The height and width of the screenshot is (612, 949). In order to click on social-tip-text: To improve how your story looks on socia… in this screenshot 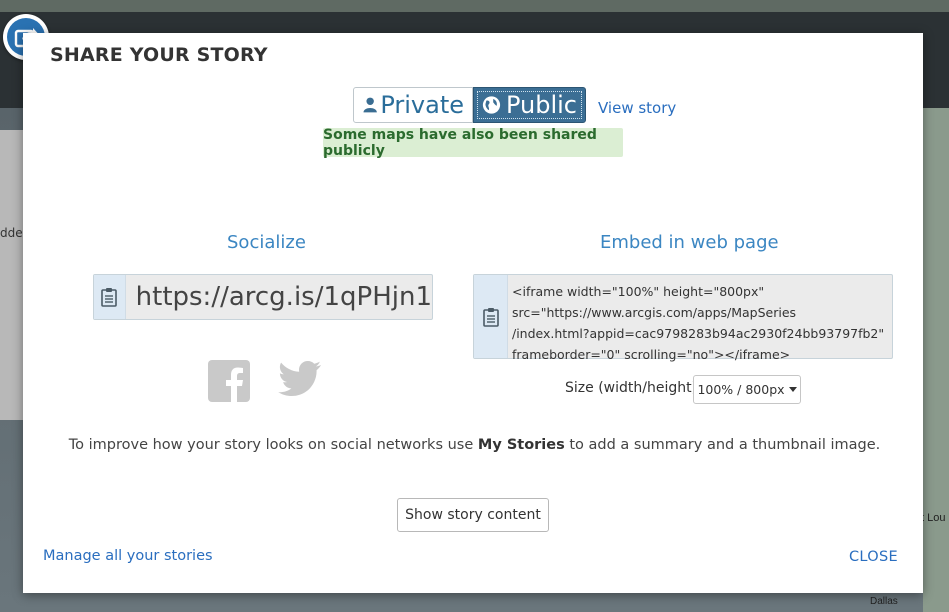, I will do `click(474, 445)`.